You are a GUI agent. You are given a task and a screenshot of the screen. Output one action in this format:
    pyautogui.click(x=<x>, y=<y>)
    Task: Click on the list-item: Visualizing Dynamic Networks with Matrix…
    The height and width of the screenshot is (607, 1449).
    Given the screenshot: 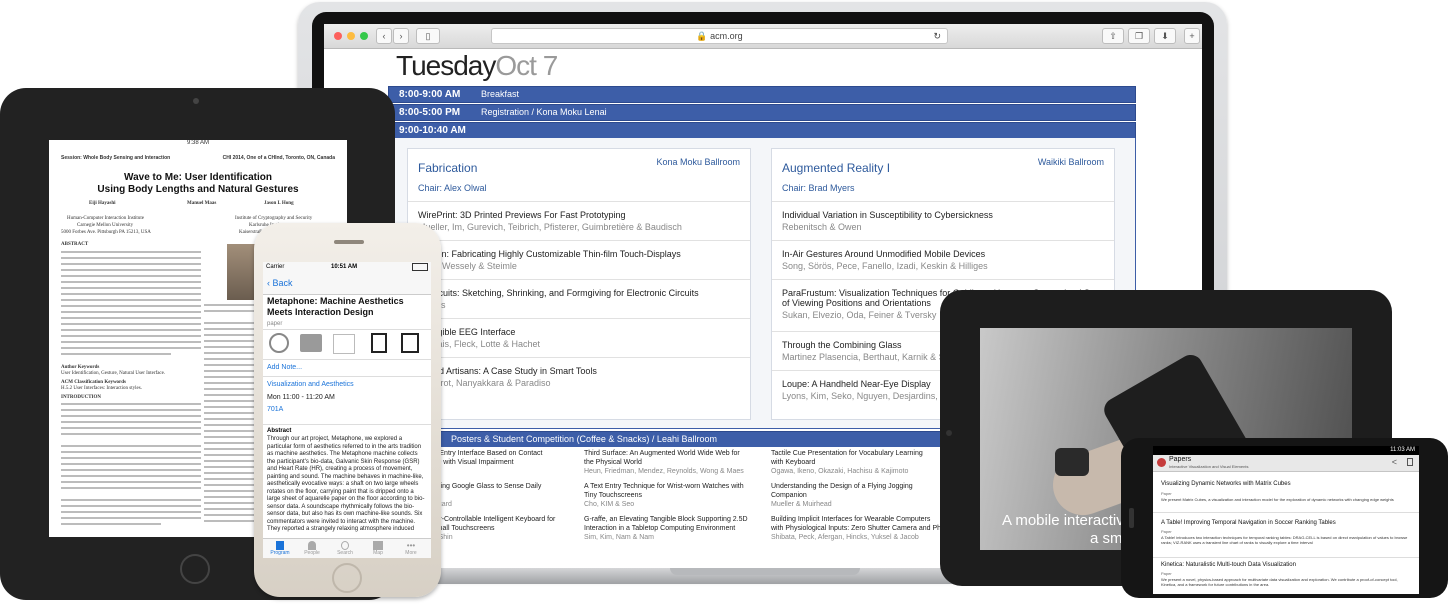 What is the action you would take?
    pyautogui.click(x=1286, y=492)
    